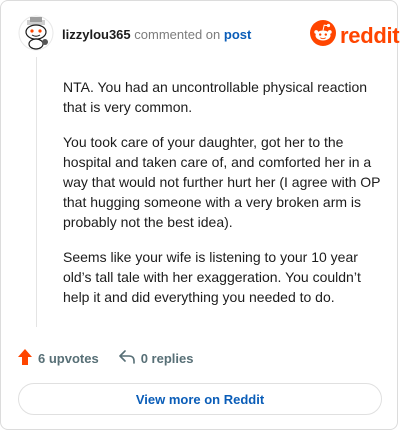  Describe the element at coordinates (36, 192) in the screenshot. I see `thread-line` at that location.